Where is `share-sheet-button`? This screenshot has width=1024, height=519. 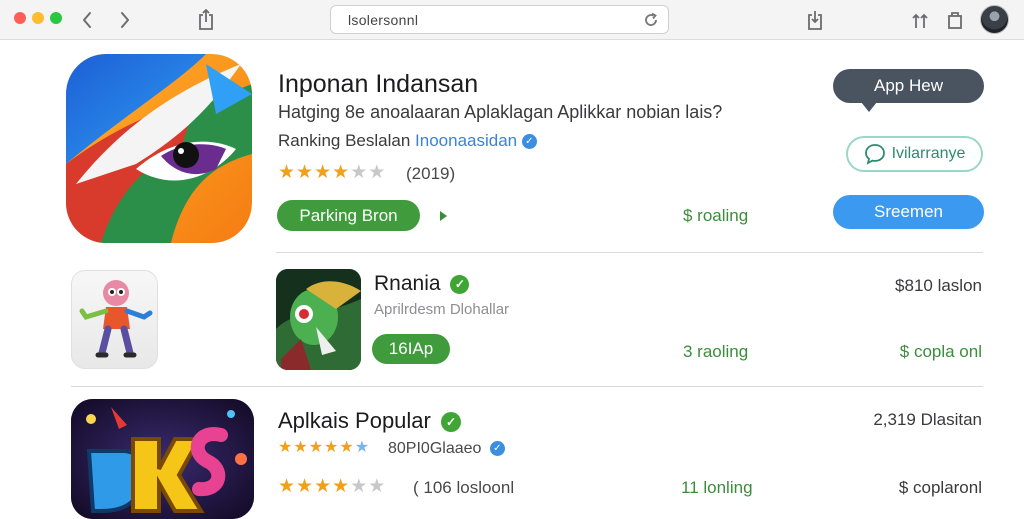
share-sheet-button is located at coordinates (920, 20).